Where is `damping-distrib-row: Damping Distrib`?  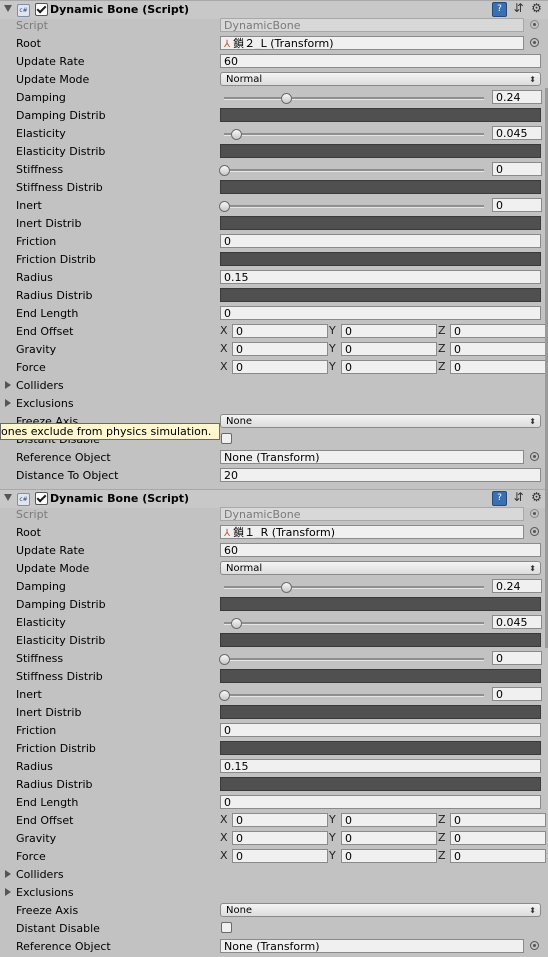 damping-distrib-row: Damping Distrib is located at coordinates (274, 116).